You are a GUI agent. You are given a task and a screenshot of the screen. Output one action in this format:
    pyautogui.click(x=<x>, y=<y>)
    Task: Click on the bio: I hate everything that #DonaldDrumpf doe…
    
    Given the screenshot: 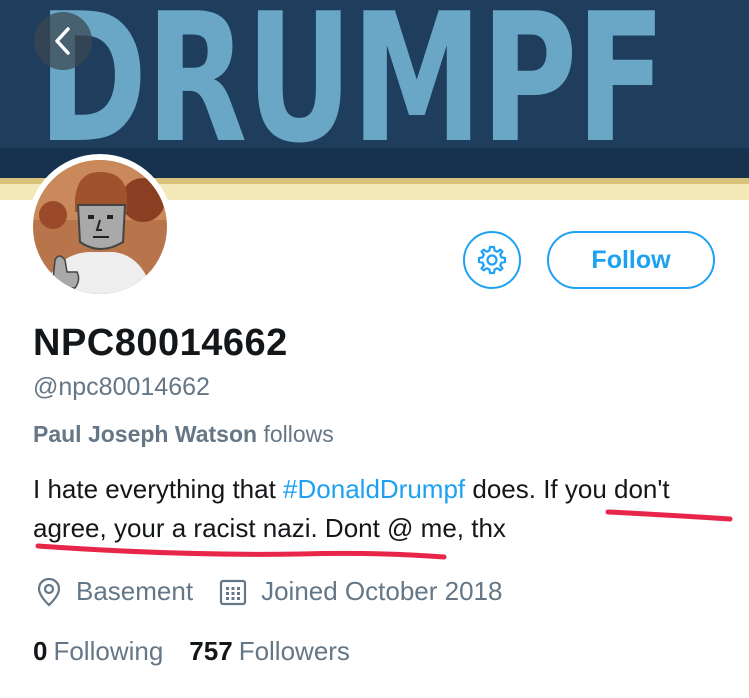 What is the action you would take?
    pyautogui.click(x=383, y=509)
    